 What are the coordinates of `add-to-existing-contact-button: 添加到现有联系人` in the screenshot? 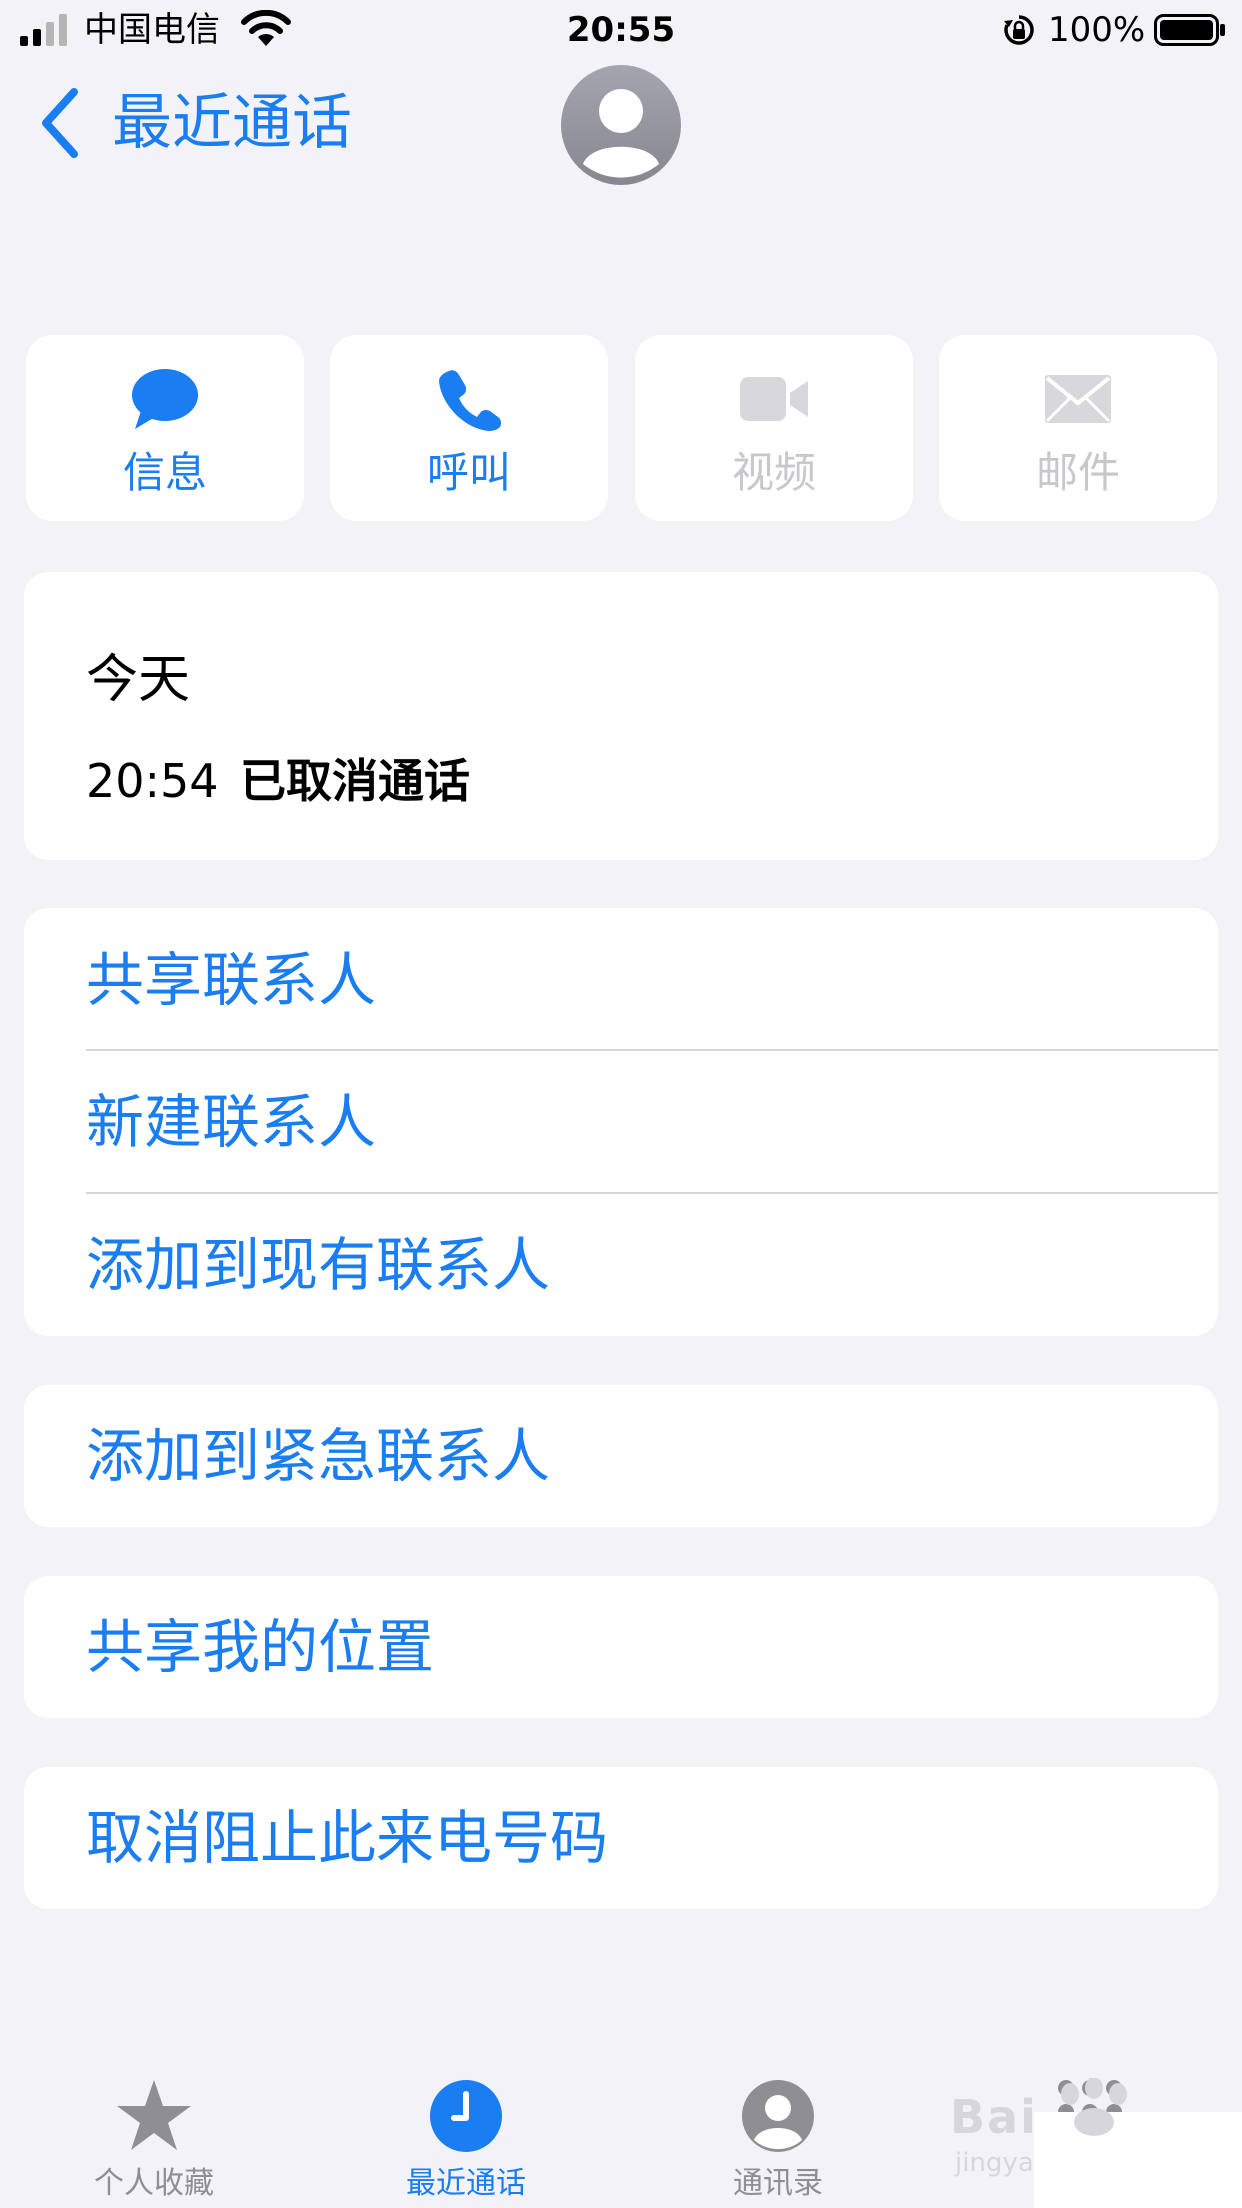 It's located at (318, 1265).